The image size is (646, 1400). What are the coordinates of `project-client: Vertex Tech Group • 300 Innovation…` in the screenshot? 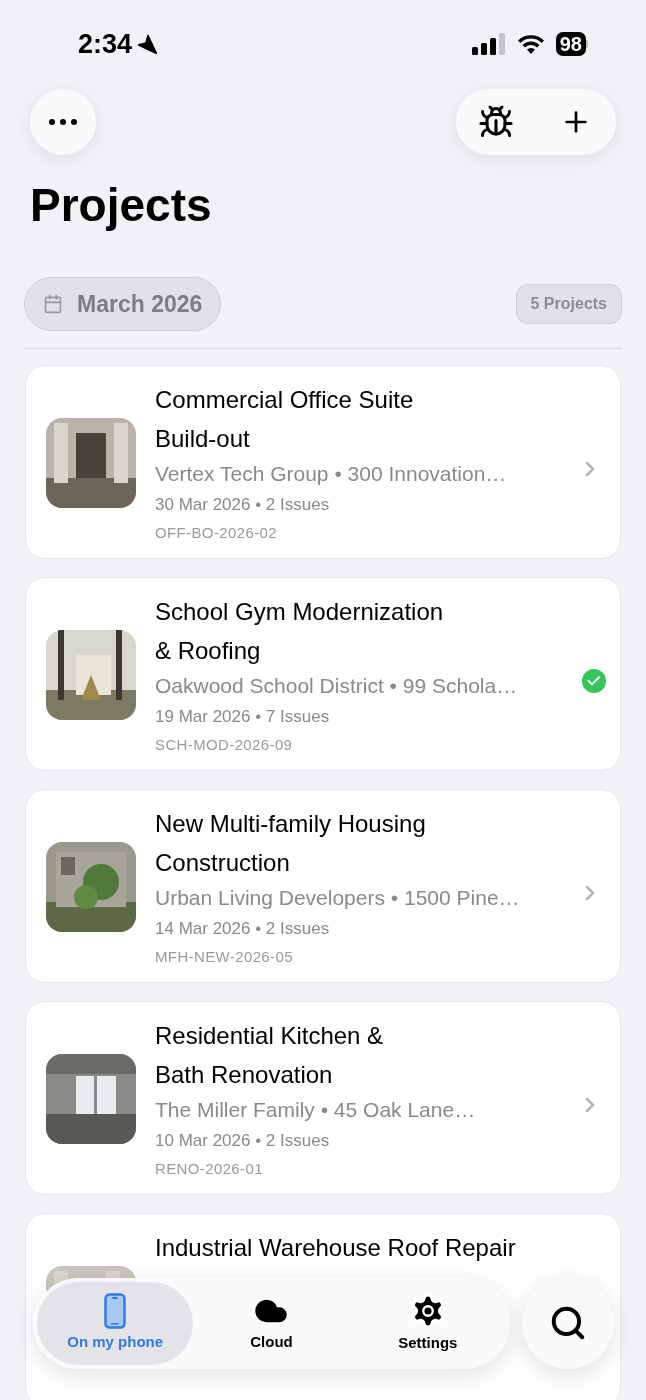 It's located at (331, 474).